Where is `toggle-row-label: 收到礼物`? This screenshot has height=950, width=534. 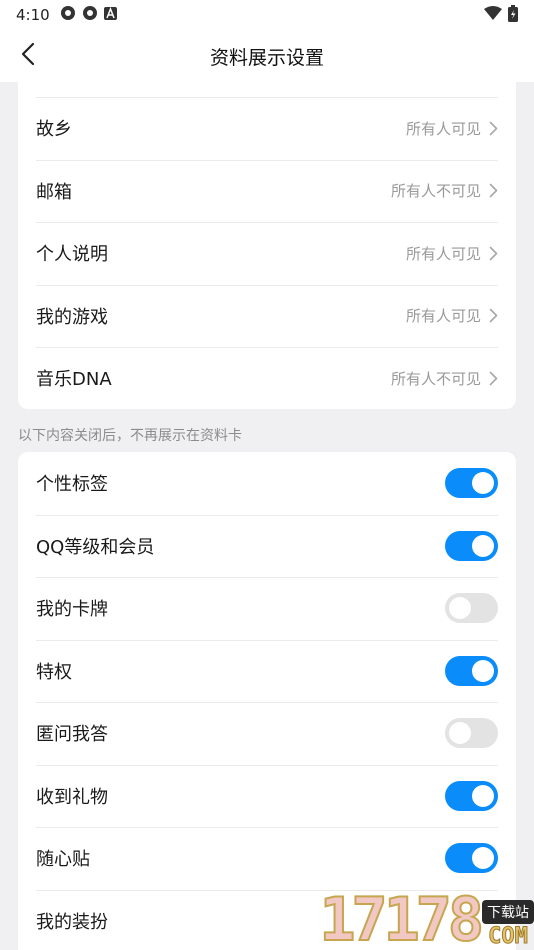
toggle-row-label: 收到礼物 is located at coordinates (72, 797).